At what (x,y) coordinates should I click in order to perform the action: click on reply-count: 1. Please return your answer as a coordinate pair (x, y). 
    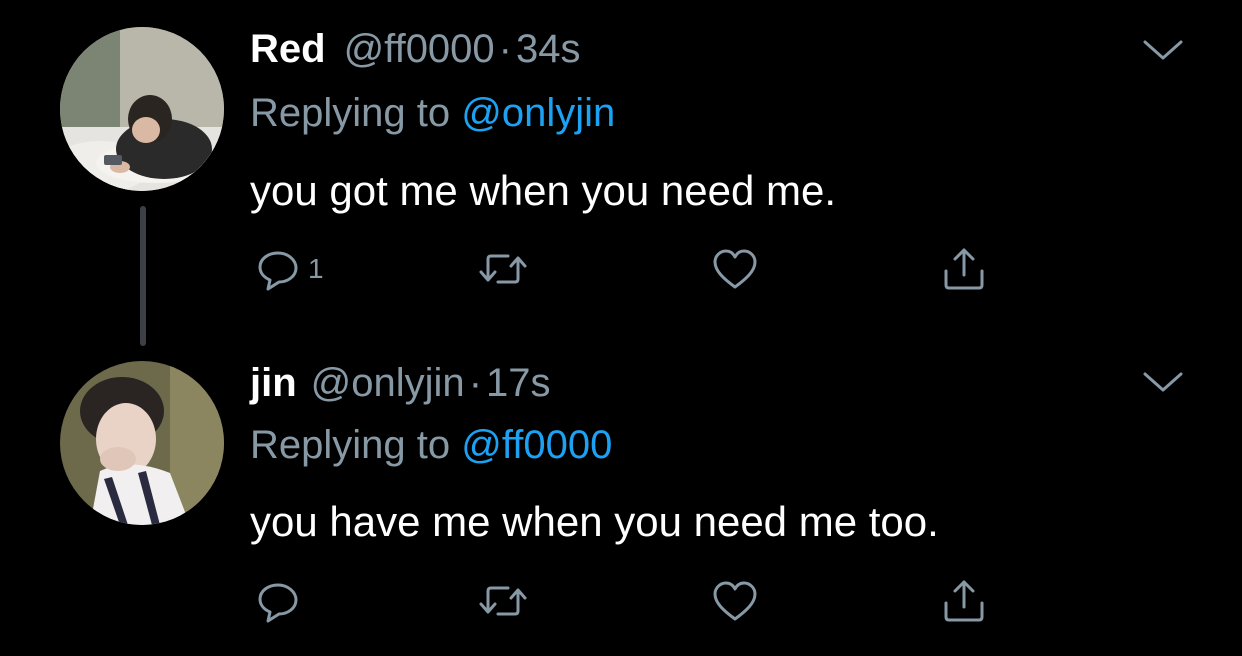
    Looking at the image, I should click on (316, 268).